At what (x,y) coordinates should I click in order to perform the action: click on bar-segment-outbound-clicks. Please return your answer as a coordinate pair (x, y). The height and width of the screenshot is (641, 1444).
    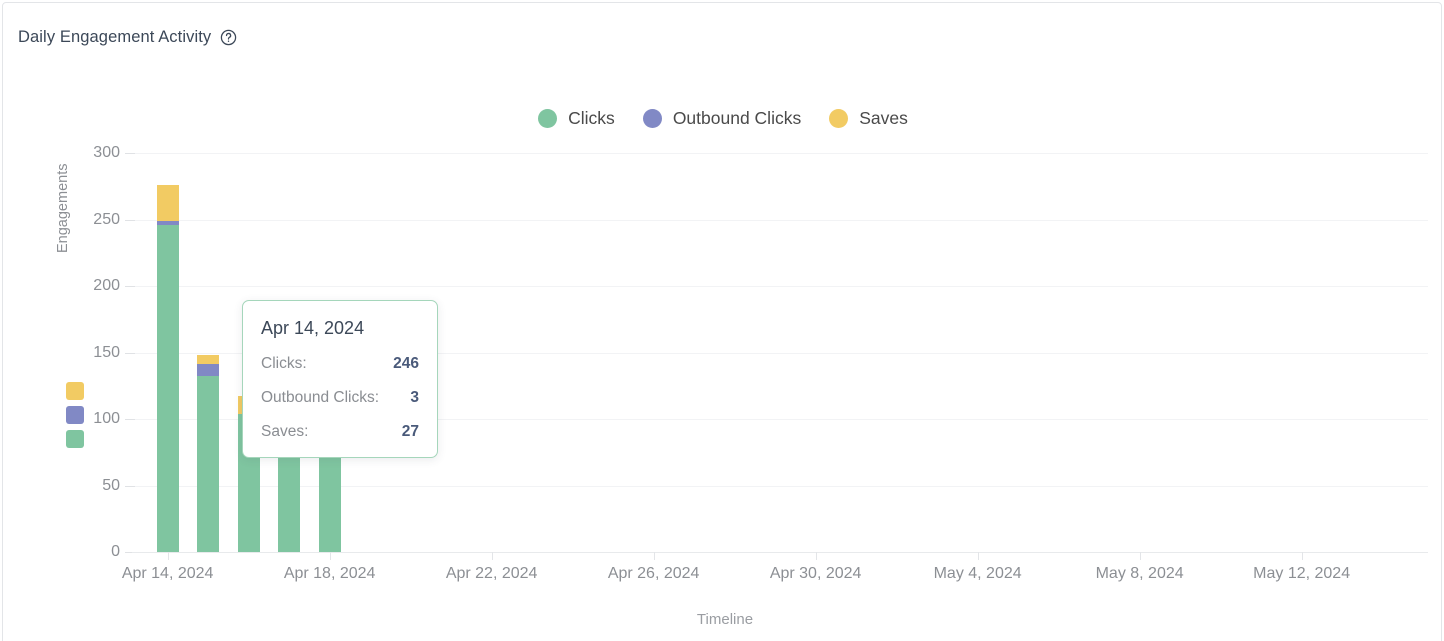
    Looking at the image, I should click on (208, 370).